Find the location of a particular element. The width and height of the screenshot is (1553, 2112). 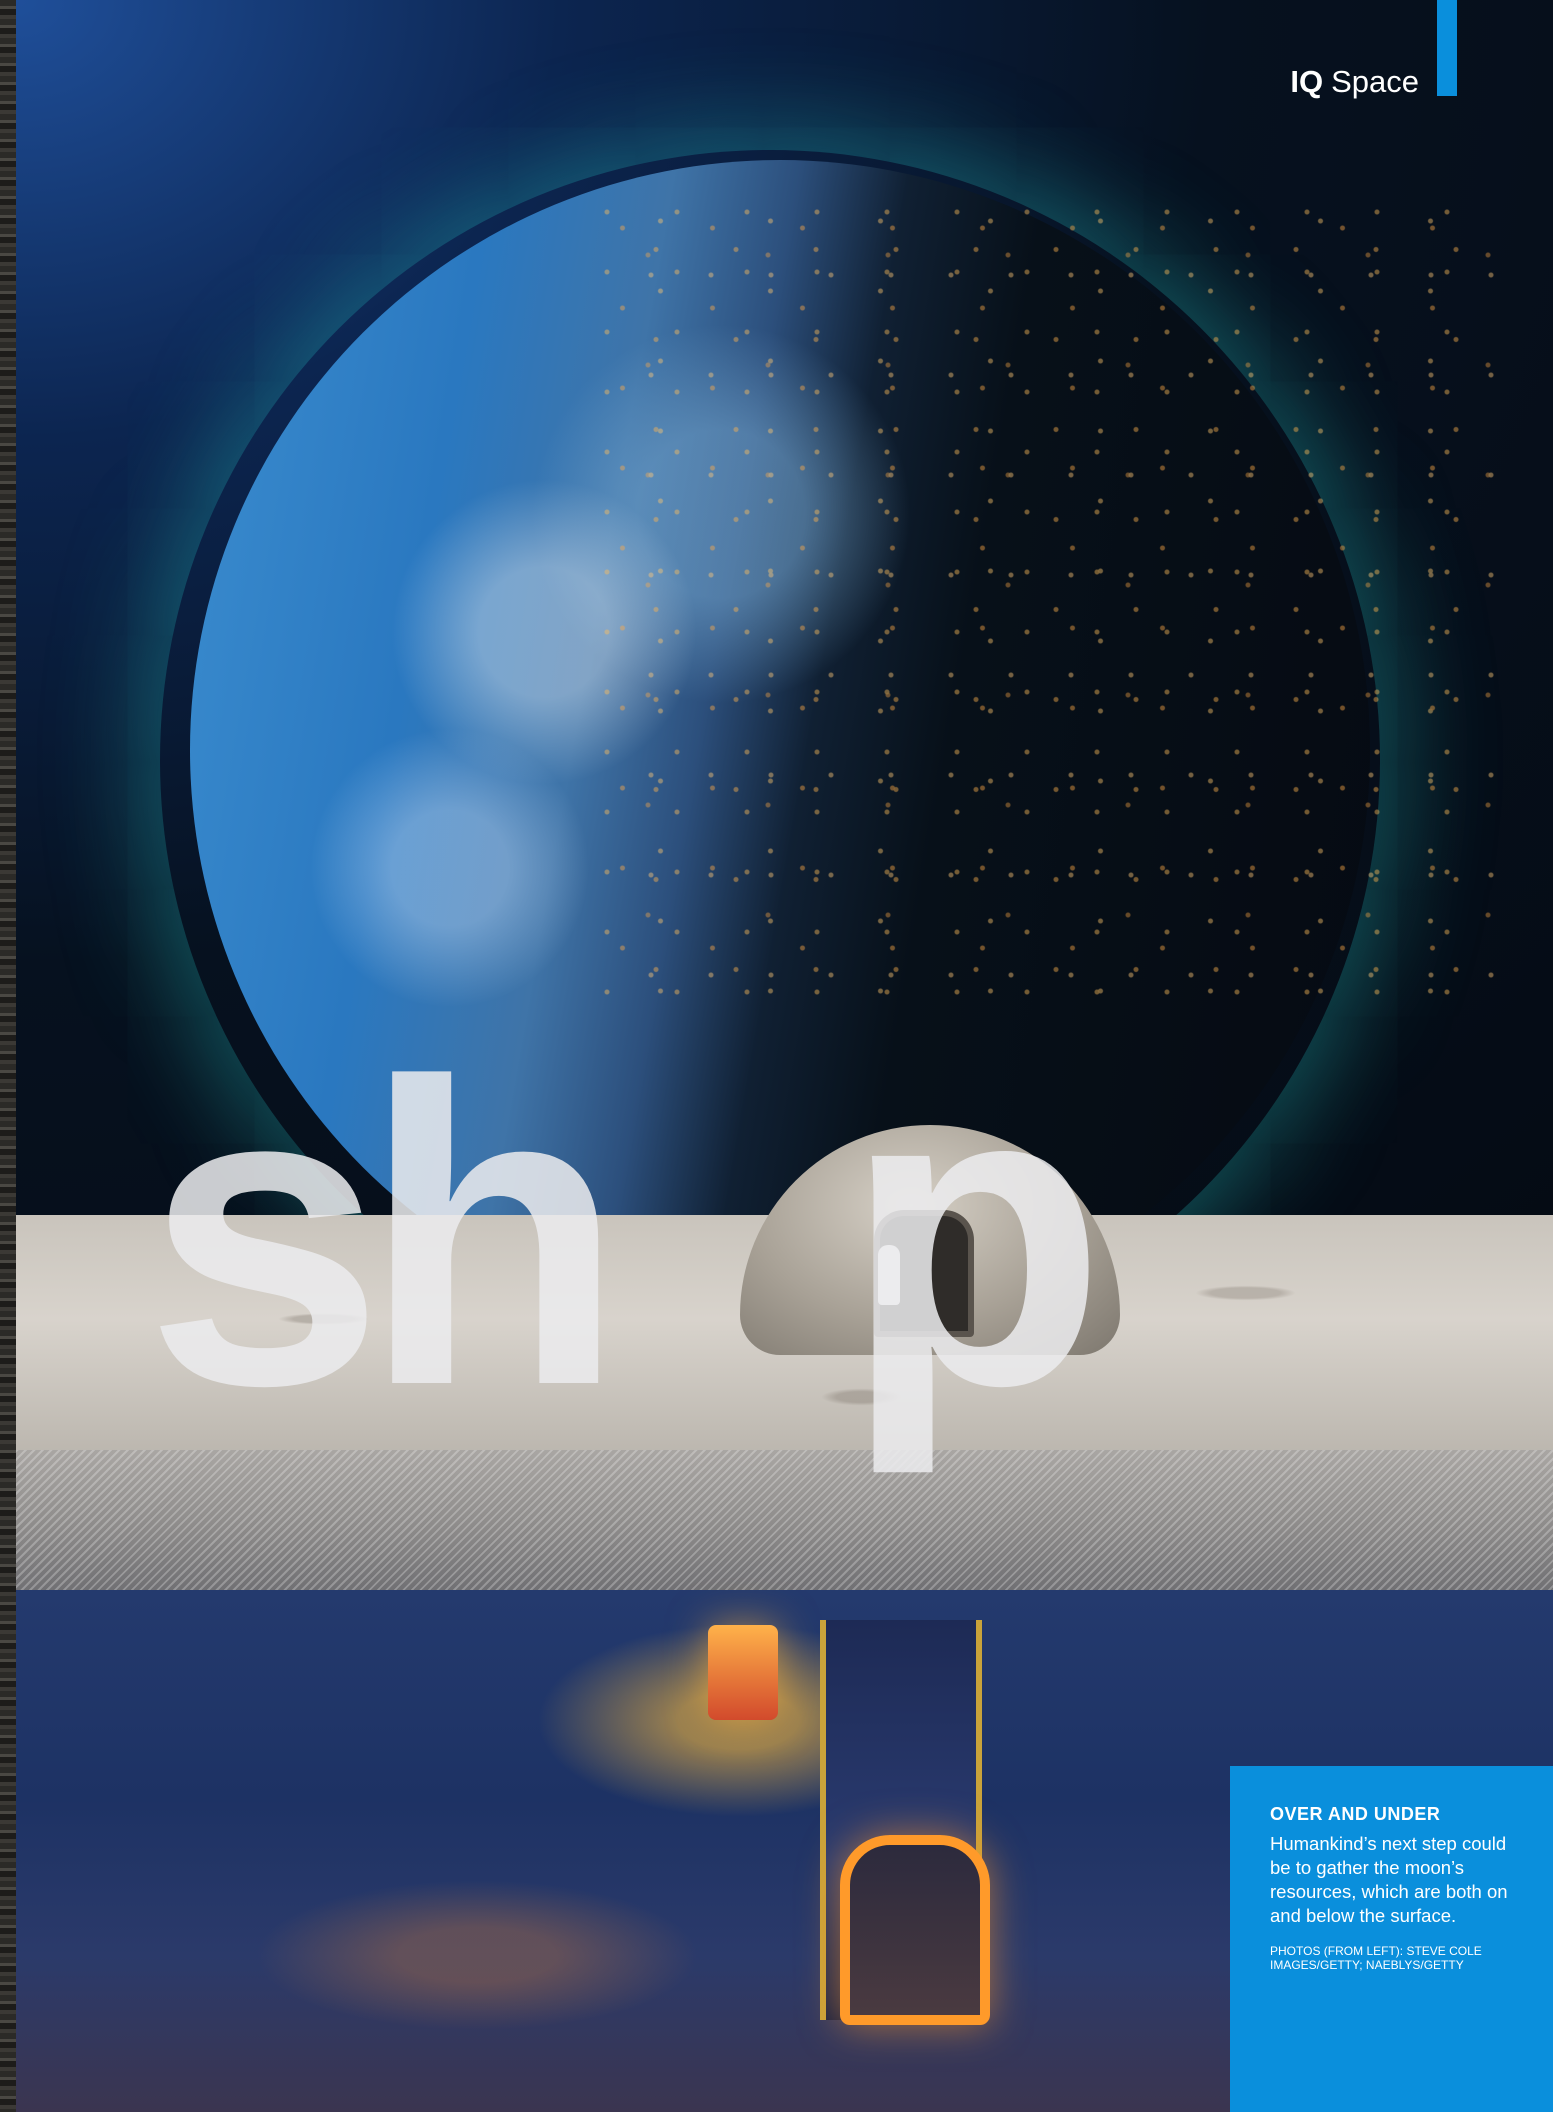

glowing-tunnel-icon is located at coordinates (915, 1930).